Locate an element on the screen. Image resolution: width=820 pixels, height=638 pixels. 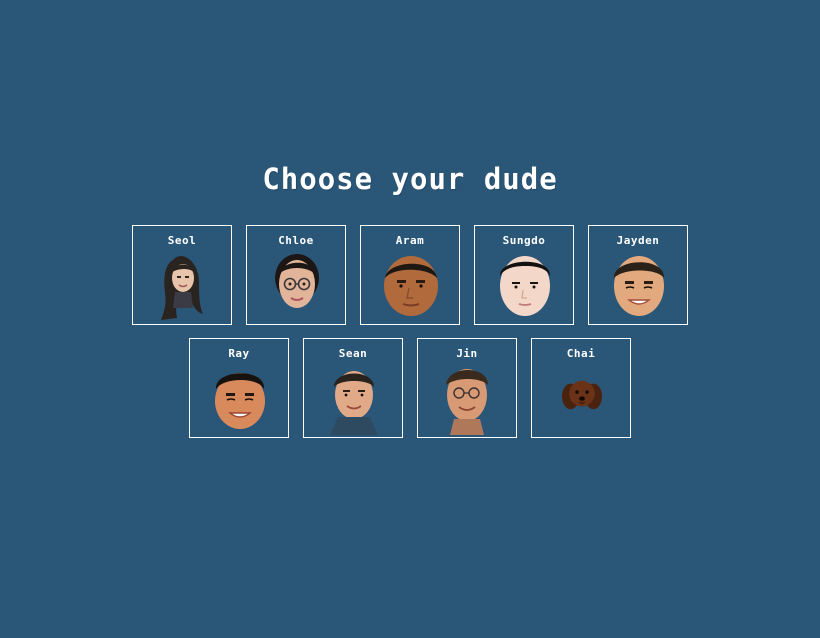
character-name: Sungdo is located at coordinates (524, 240).